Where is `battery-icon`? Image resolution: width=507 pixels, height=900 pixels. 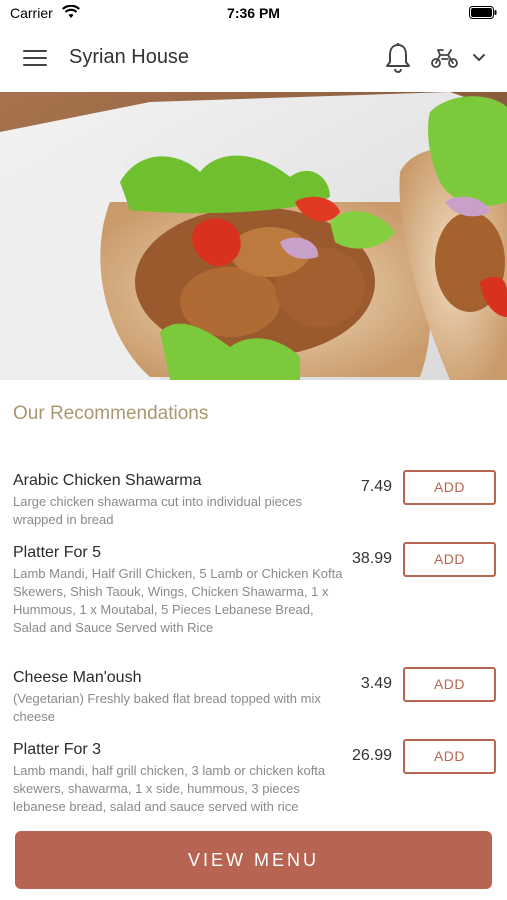
battery-icon is located at coordinates (483, 14).